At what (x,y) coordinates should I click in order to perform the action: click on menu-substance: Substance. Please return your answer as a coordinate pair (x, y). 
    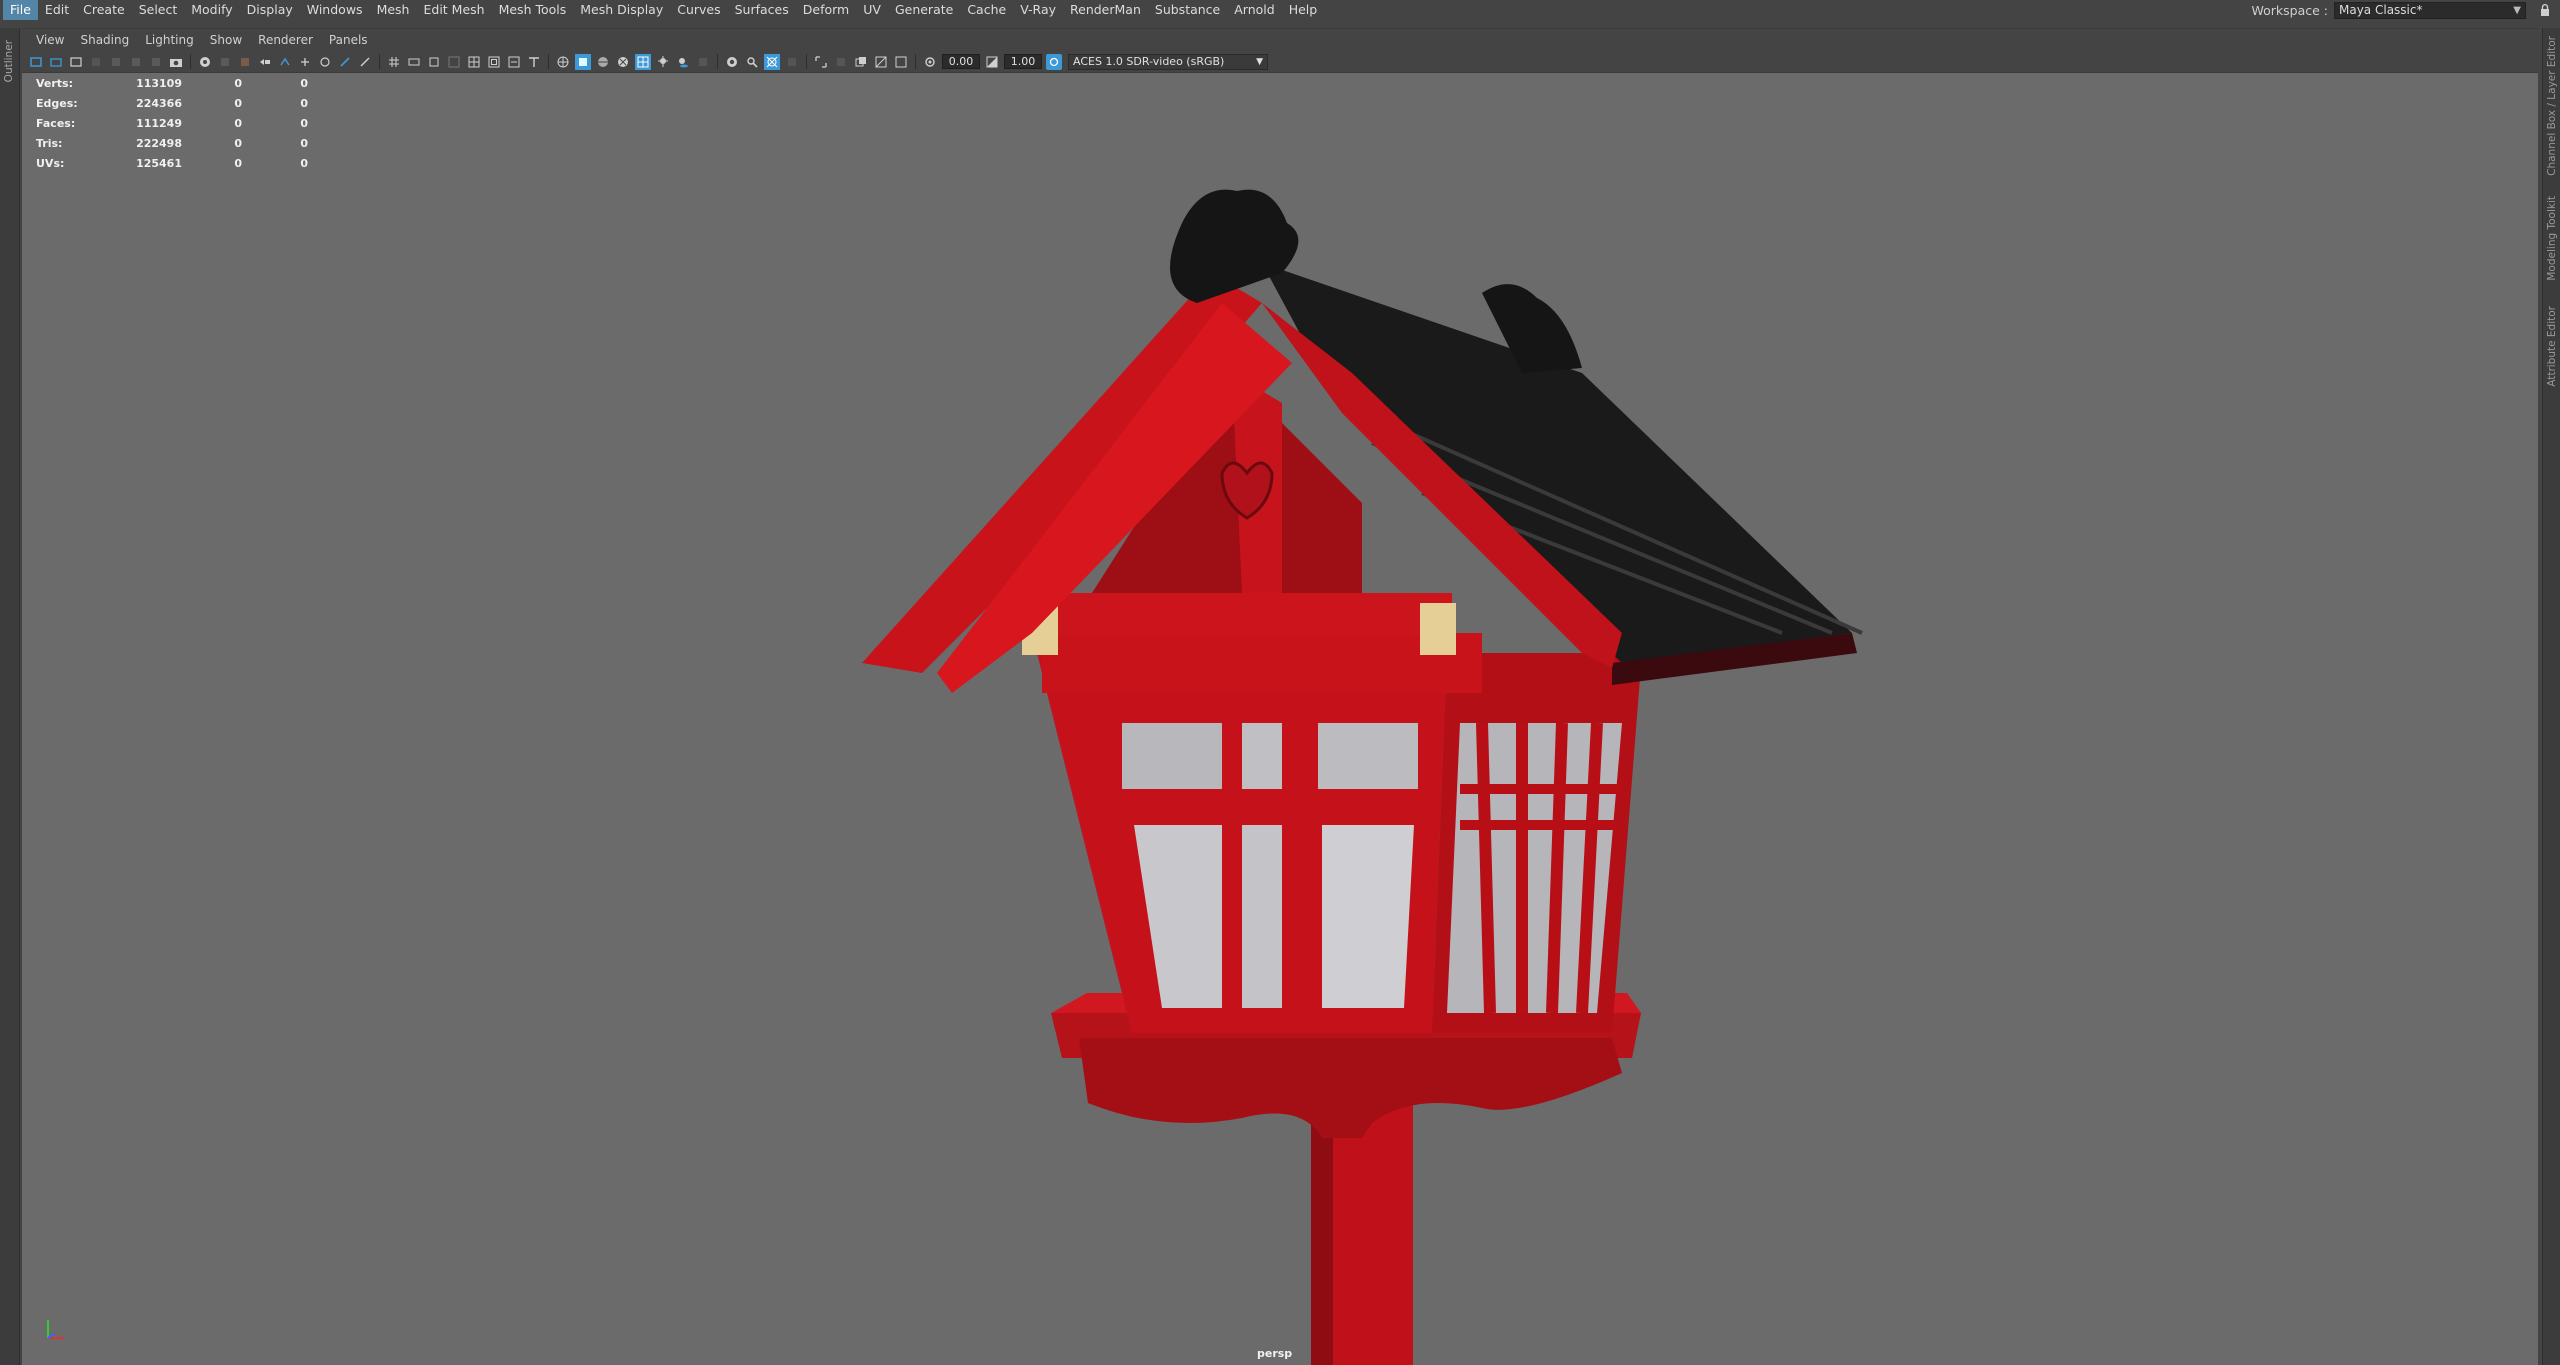
    Looking at the image, I should click on (1187, 10).